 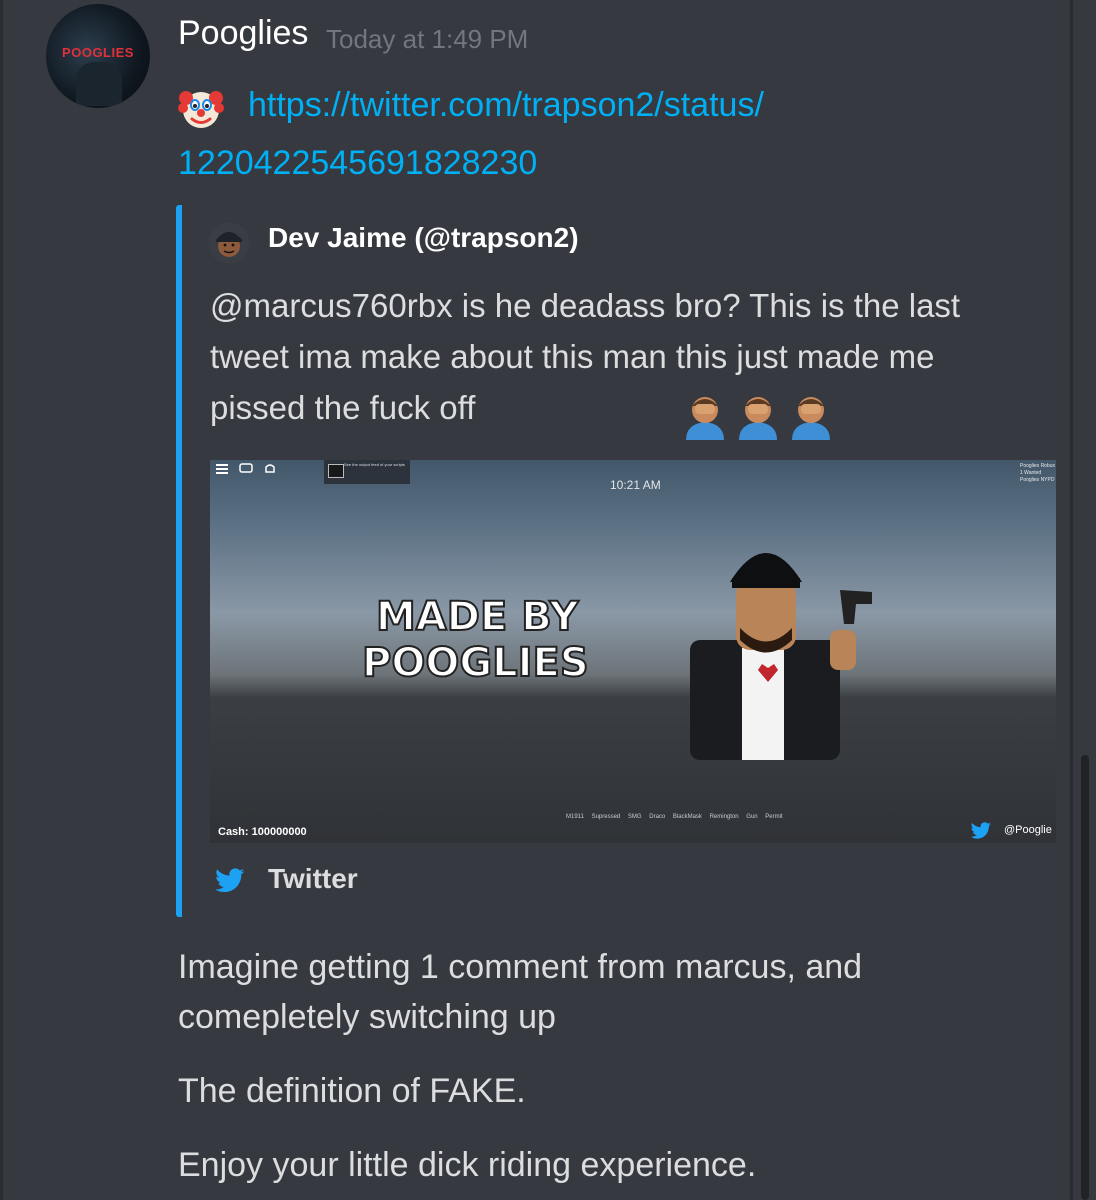 What do you see at coordinates (1085, 977) in the screenshot?
I see `scrollbar-thumb` at bounding box center [1085, 977].